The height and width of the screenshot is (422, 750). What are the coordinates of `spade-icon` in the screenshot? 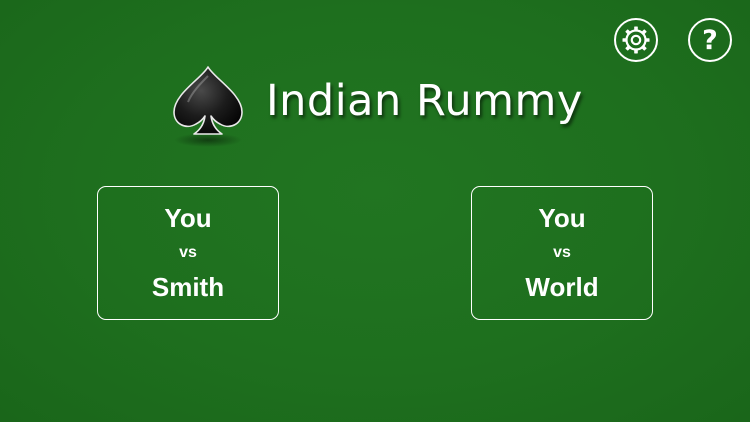 It's located at (208, 106).